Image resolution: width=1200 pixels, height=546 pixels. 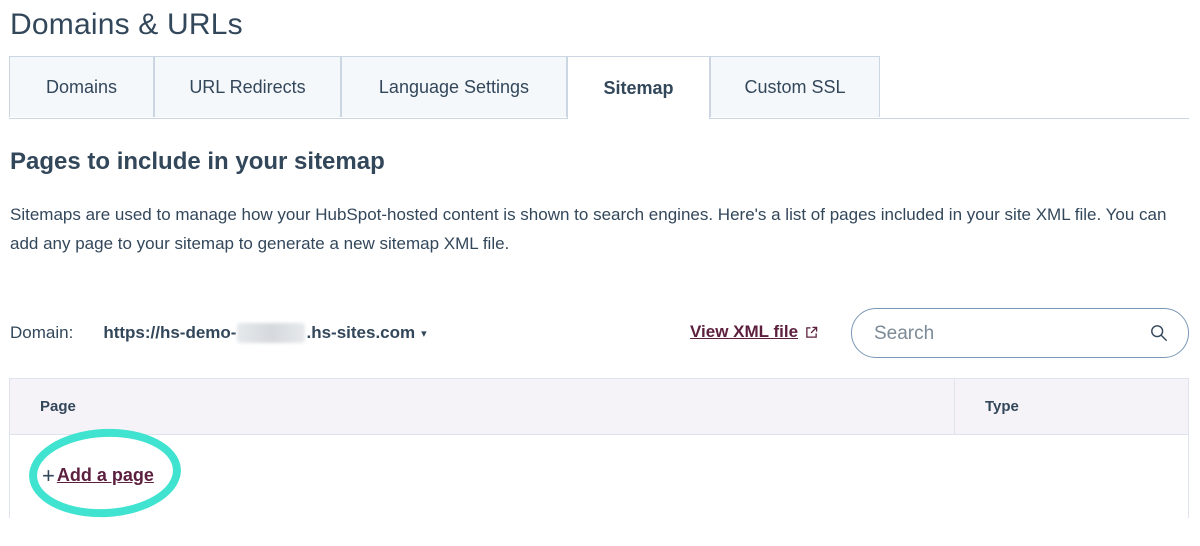 What do you see at coordinates (1009, 334) in the screenshot?
I see `search-input` at bounding box center [1009, 334].